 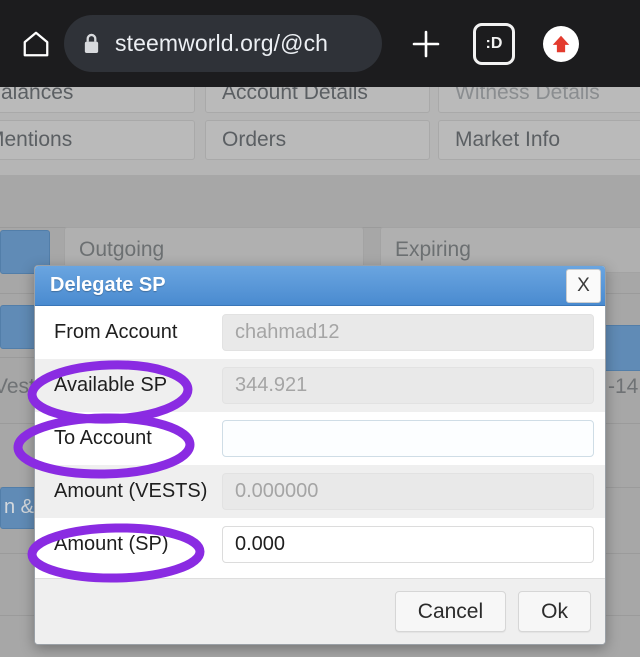 What do you see at coordinates (111, 544) in the screenshot?
I see `label-amount-sp: Amount (SP)` at bounding box center [111, 544].